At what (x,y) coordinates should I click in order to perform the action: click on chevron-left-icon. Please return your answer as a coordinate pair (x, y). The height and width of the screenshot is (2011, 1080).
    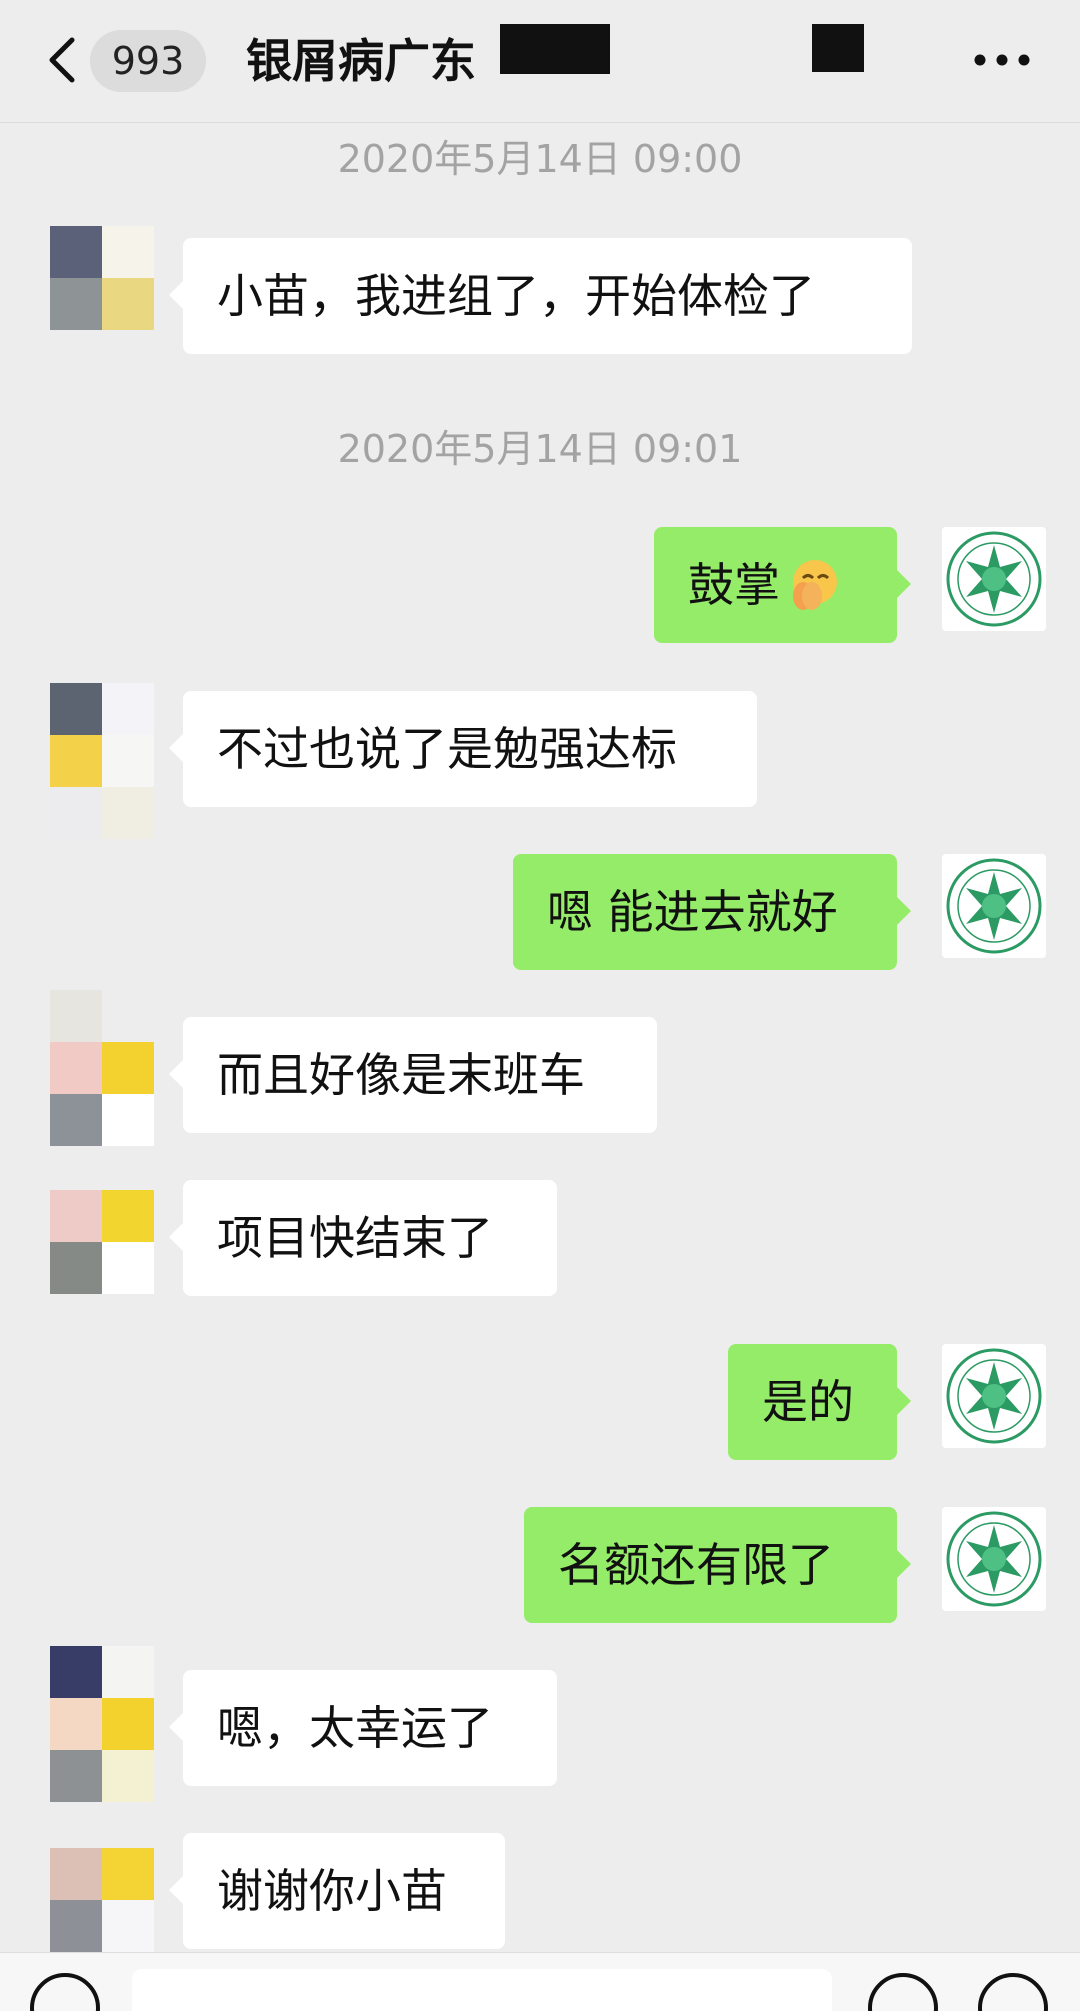
    Looking at the image, I should click on (63, 60).